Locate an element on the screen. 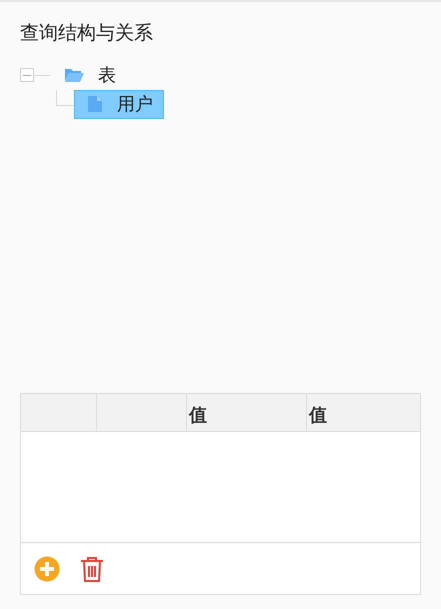 This screenshot has width=441, height=609. tree-item: 用户 is located at coordinates (119, 104).